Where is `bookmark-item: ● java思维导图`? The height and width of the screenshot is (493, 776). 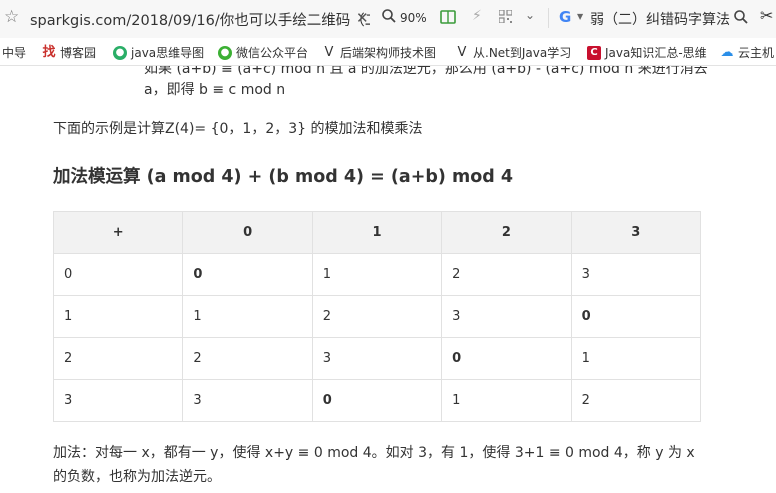
bookmark-item: ● java思维导图 is located at coordinates (158, 52).